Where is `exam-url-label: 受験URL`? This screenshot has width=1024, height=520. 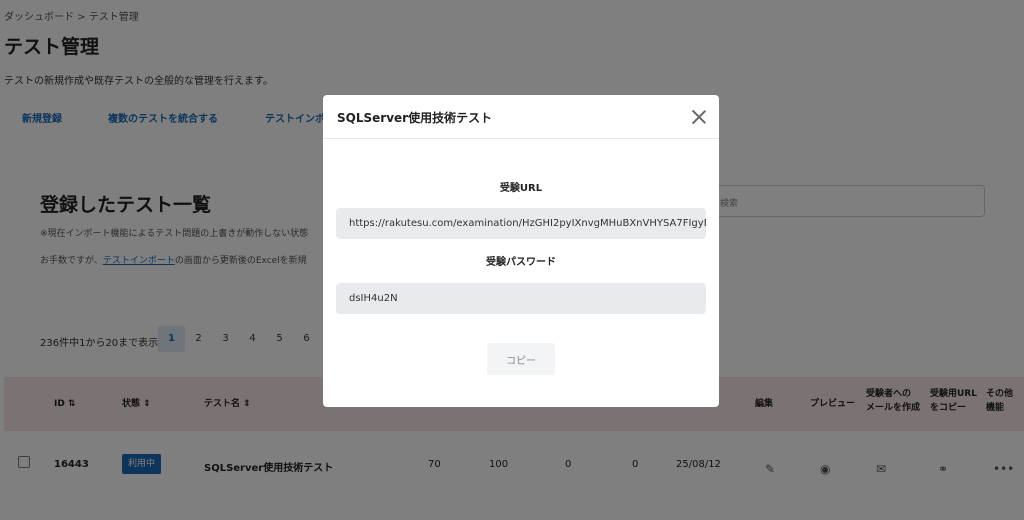
exam-url-label: 受験URL is located at coordinates (521, 188).